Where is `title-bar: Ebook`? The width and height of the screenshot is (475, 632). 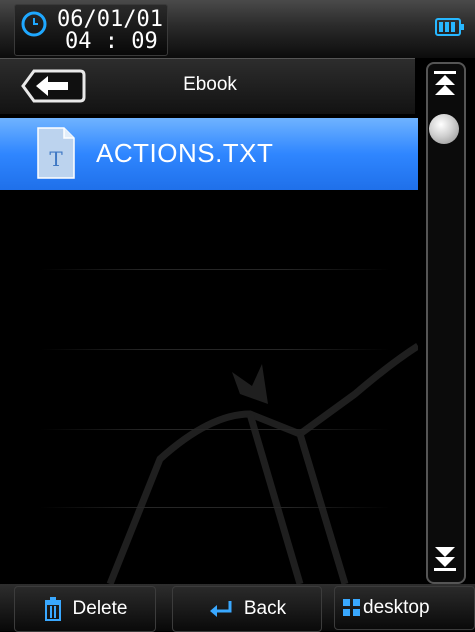
title-bar: Ebook is located at coordinates (207, 86).